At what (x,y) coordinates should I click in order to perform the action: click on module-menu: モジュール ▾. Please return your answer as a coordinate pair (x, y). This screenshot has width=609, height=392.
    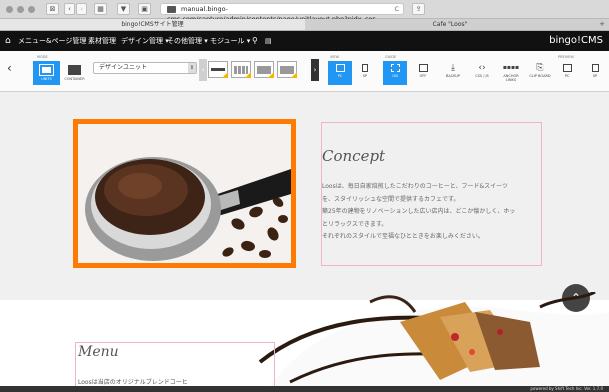
    Looking at the image, I should click on (230, 41).